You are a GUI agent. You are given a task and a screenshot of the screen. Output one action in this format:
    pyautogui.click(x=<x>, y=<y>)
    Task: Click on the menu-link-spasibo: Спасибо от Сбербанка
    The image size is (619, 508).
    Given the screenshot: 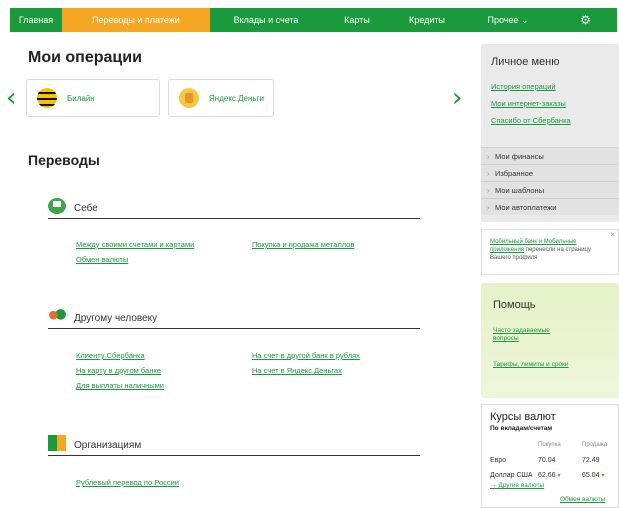 What is the action you would take?
    pyautogui.click(x=531, y=120)
    